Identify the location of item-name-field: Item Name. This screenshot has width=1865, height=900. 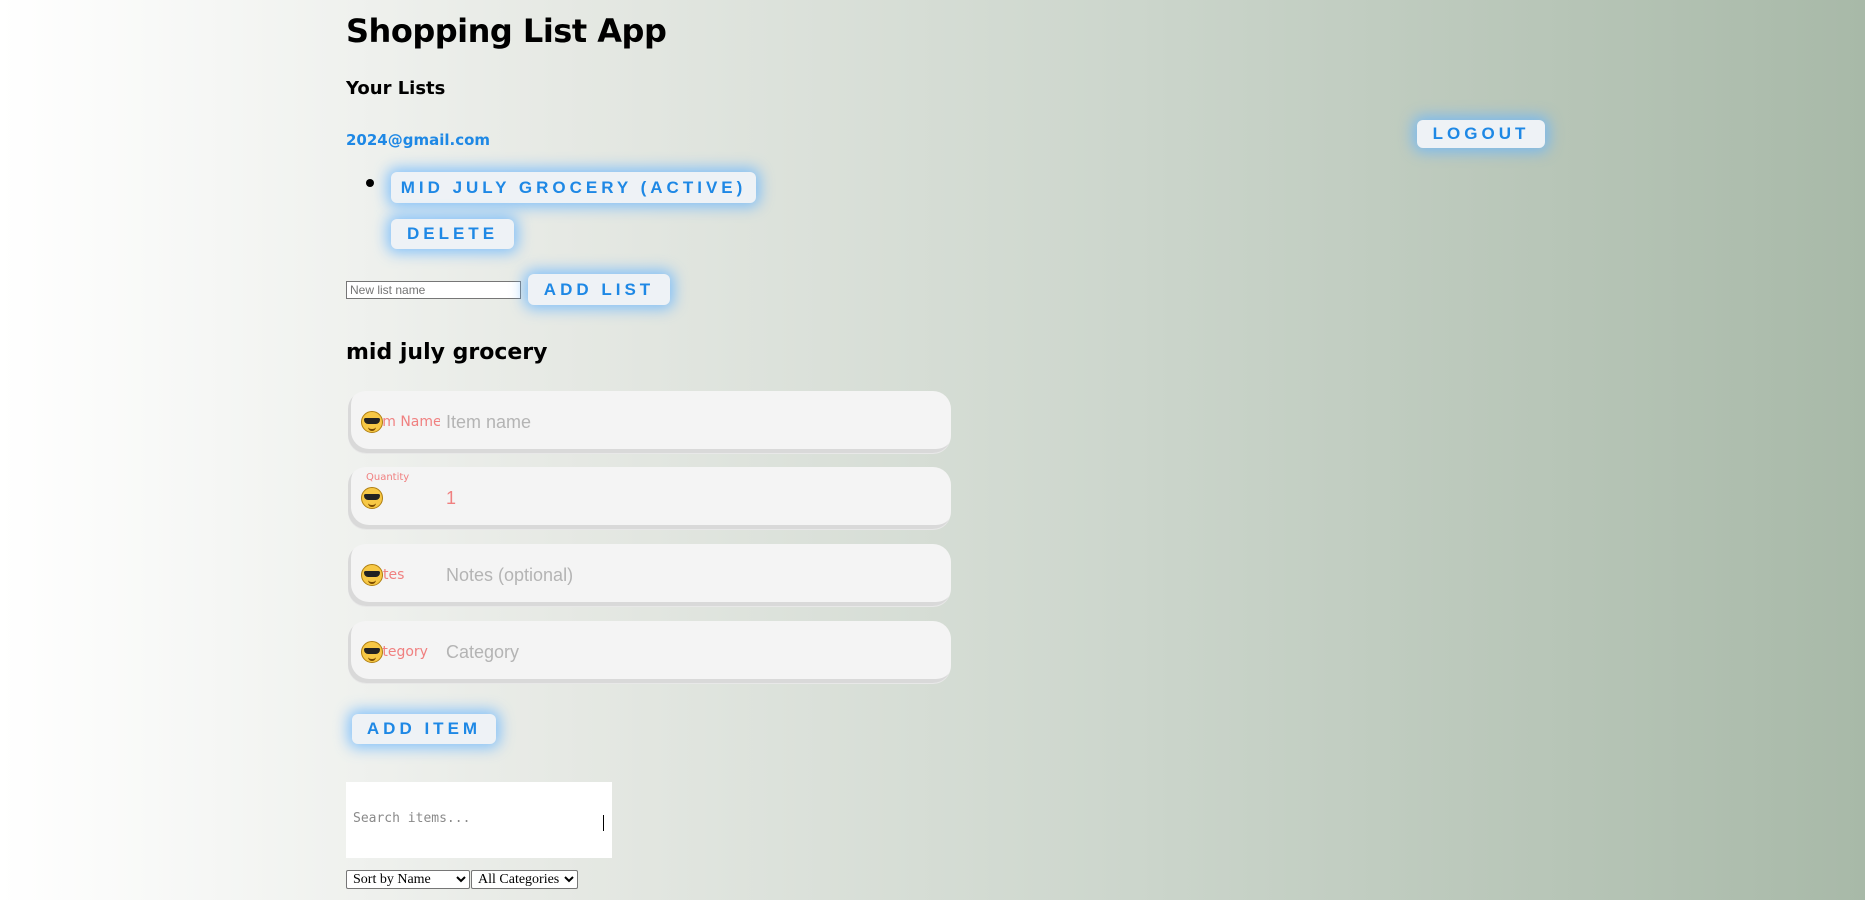
(649, 422).